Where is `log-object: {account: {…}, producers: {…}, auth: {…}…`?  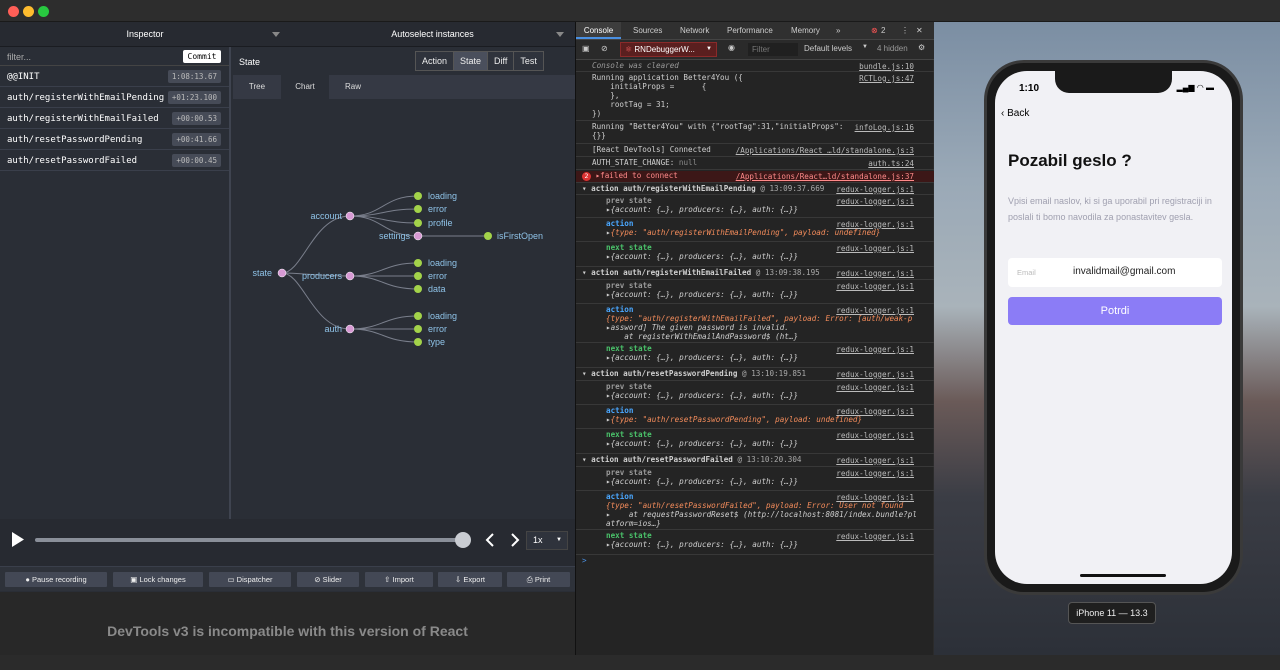
log-object: {account: {…}, producers: {…}, auth: {…}… is located at coordinates (704, 294).